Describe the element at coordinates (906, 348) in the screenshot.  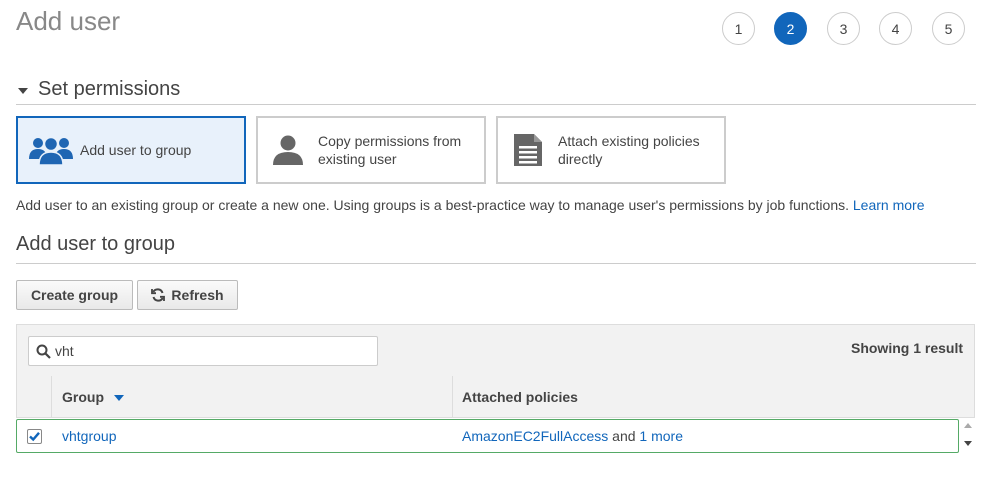
I see `result-count: Showing 1 result` at that location.